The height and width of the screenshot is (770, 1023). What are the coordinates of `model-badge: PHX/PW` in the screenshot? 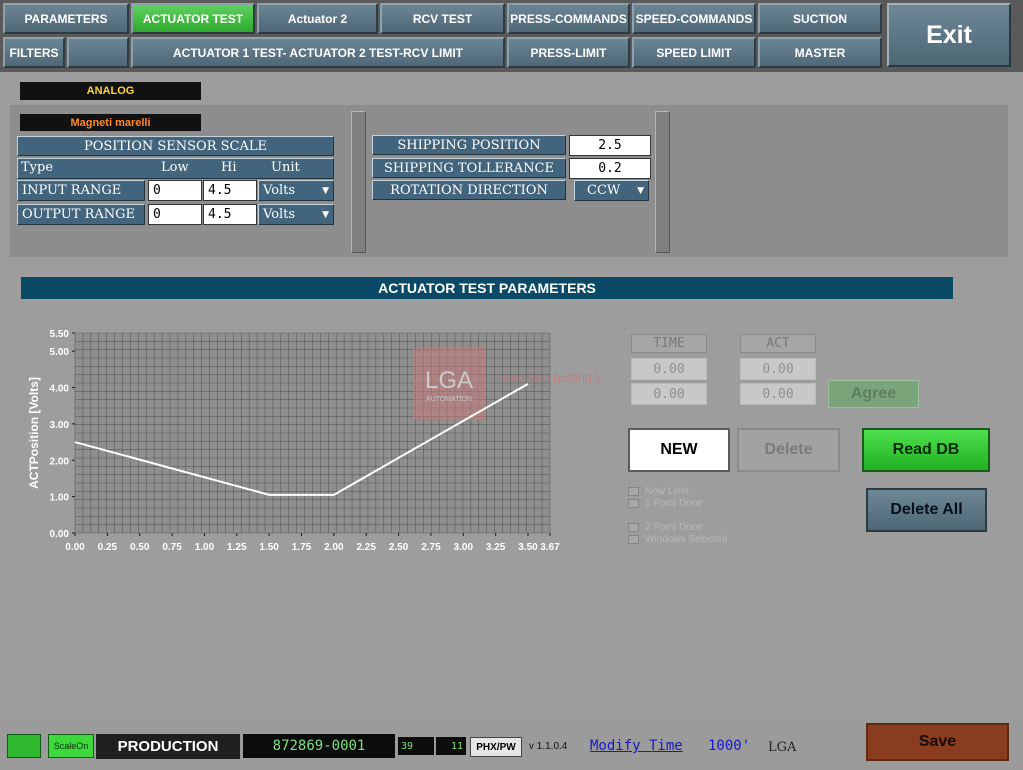 It's located at (496, 747).